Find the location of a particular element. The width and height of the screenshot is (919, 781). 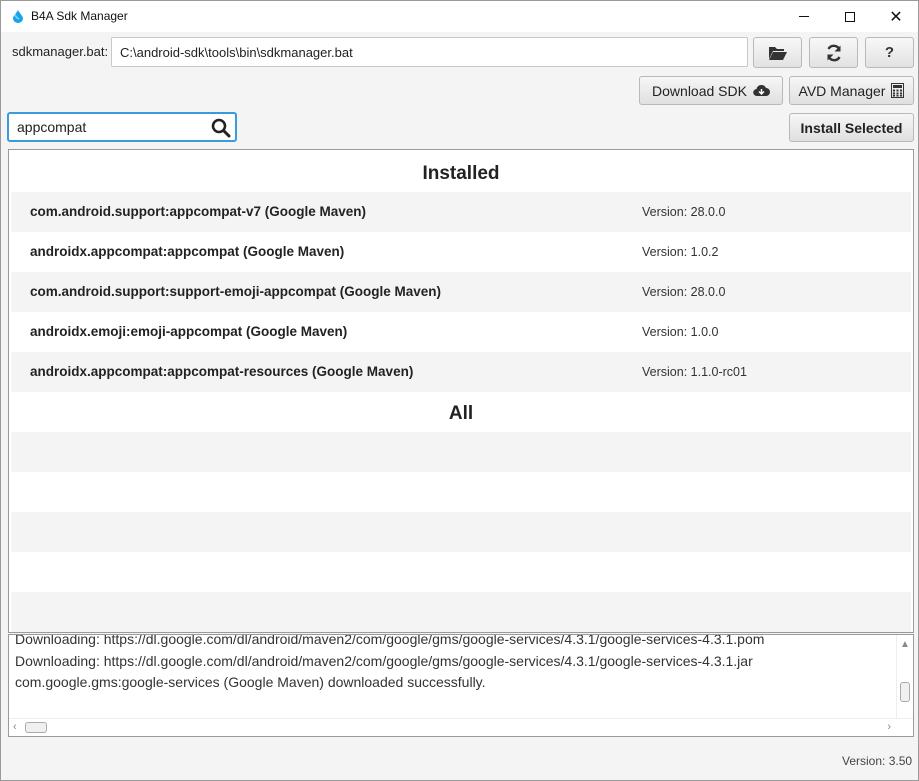

help-button: ? is located at coordinates (889, 52).